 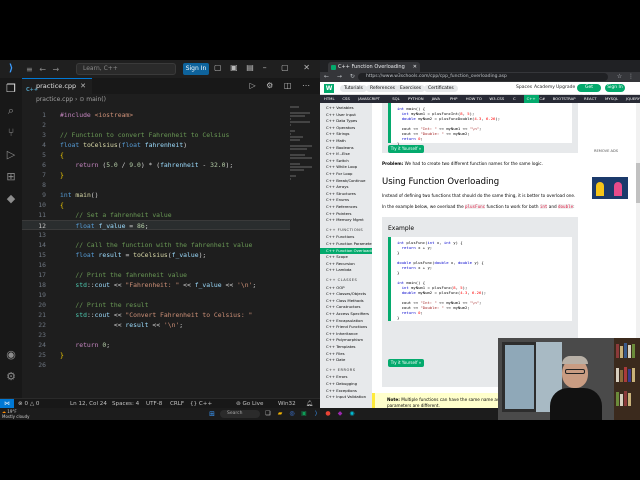 What do you see at coordinates (626, 76) in the screenshot?
I see `browser-menu-icon: ☆ ⋮` at bounding box center [626, 76].